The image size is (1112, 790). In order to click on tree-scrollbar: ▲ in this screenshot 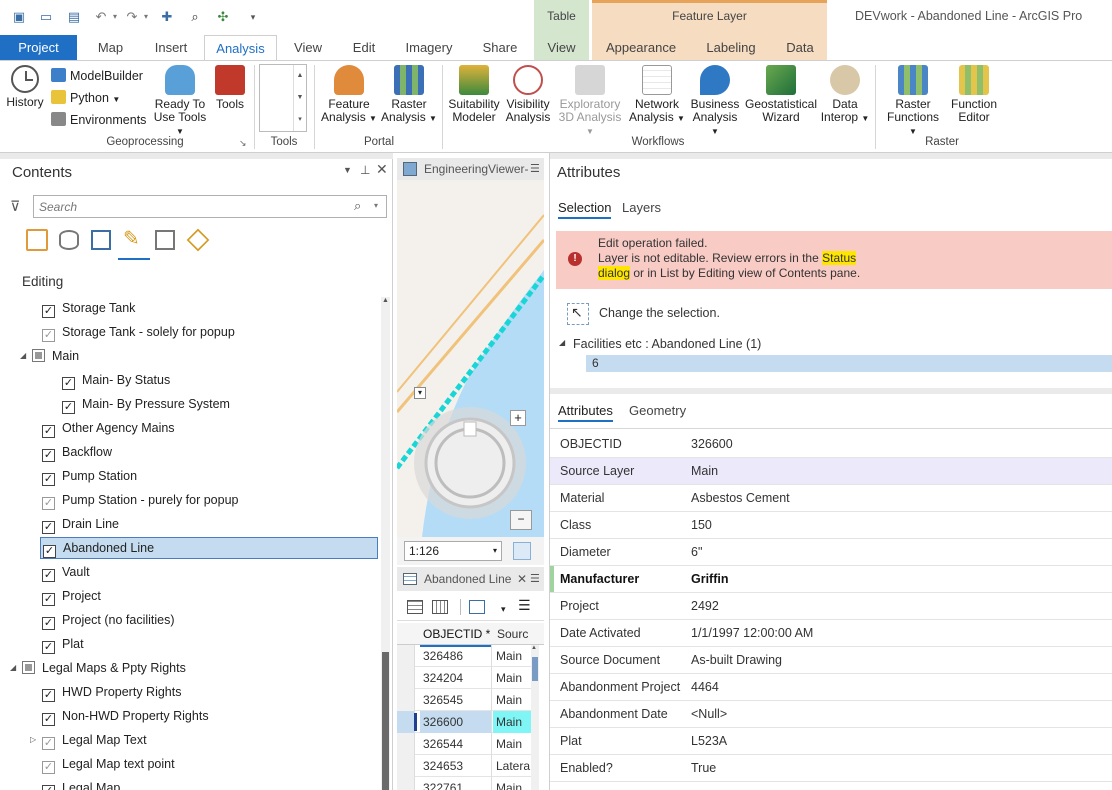, I will do `click(385, 543)`.